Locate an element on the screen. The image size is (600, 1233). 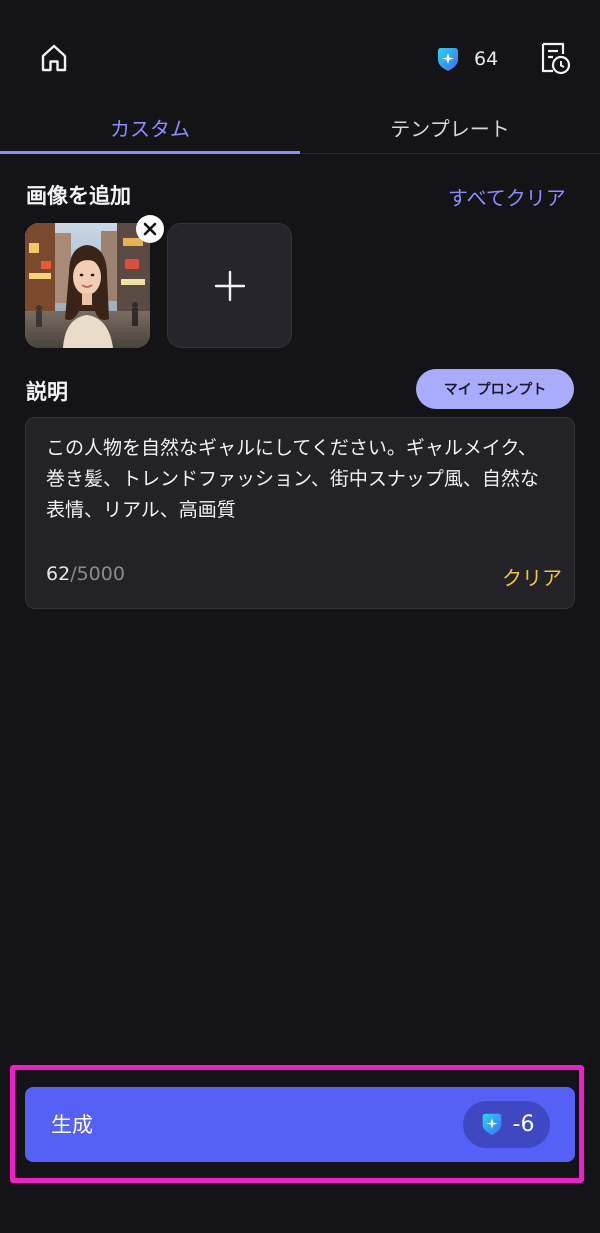
home-icon is located at coordinates (54, 58).